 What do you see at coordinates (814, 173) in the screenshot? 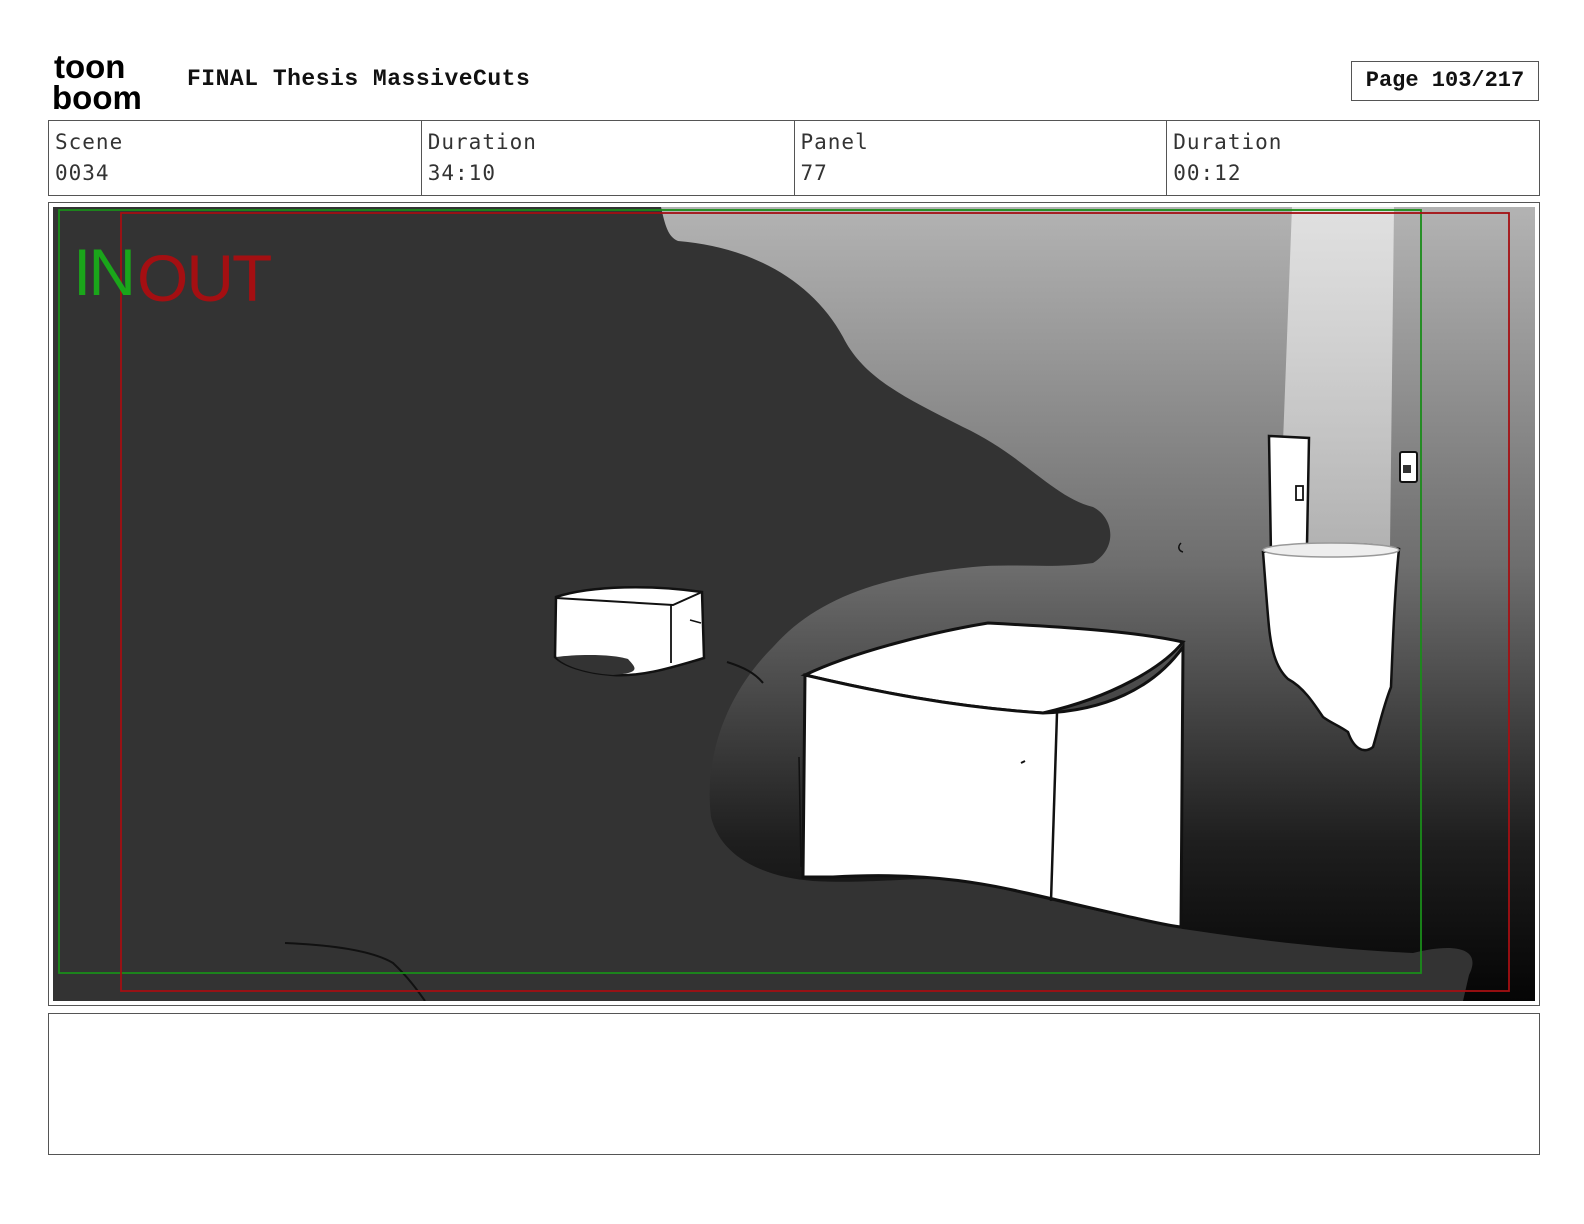
I see `panel-value: 77` at bounding box center [814, 173].